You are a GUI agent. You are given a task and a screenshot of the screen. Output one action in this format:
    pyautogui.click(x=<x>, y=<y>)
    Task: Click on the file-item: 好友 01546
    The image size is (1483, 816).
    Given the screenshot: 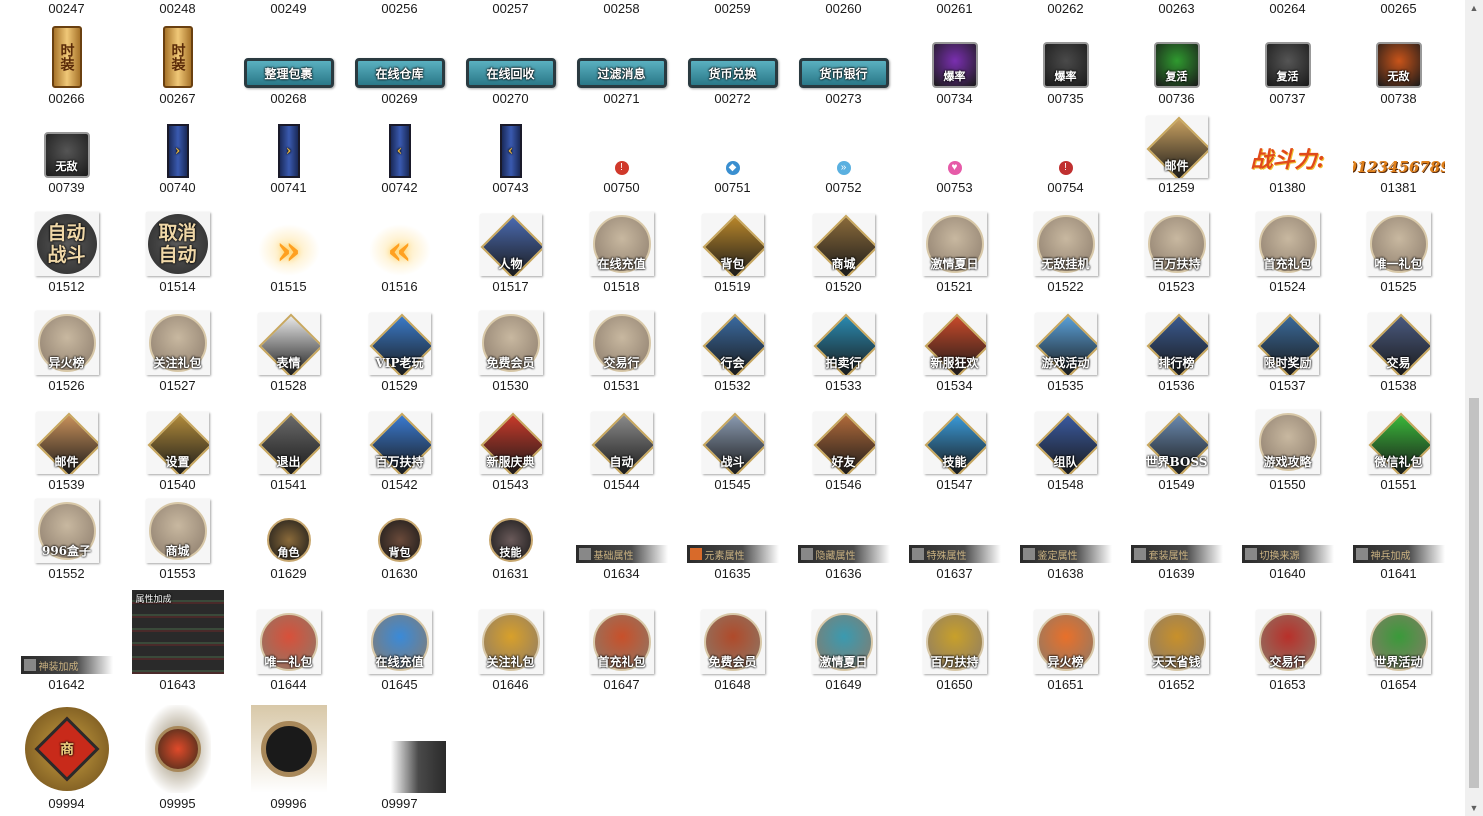 What is the action you would take?
    pyautogui.click(x=843, y=408)
    